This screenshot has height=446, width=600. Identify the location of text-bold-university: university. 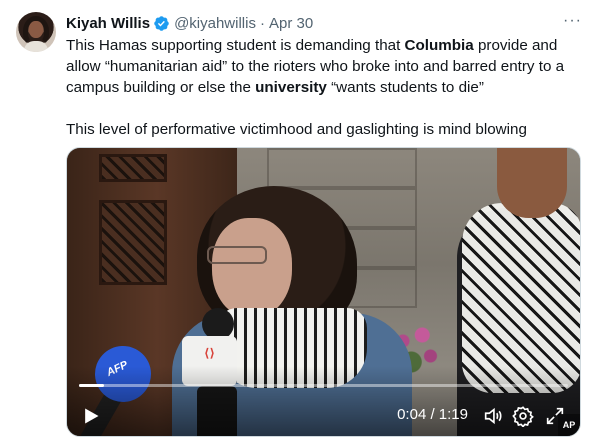
(291, 87).